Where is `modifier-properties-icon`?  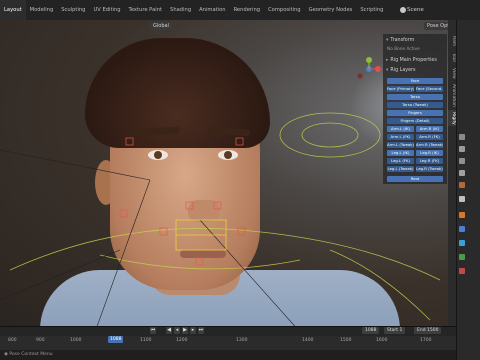 modifier-properties-icon is located at coordinates (462, 229).